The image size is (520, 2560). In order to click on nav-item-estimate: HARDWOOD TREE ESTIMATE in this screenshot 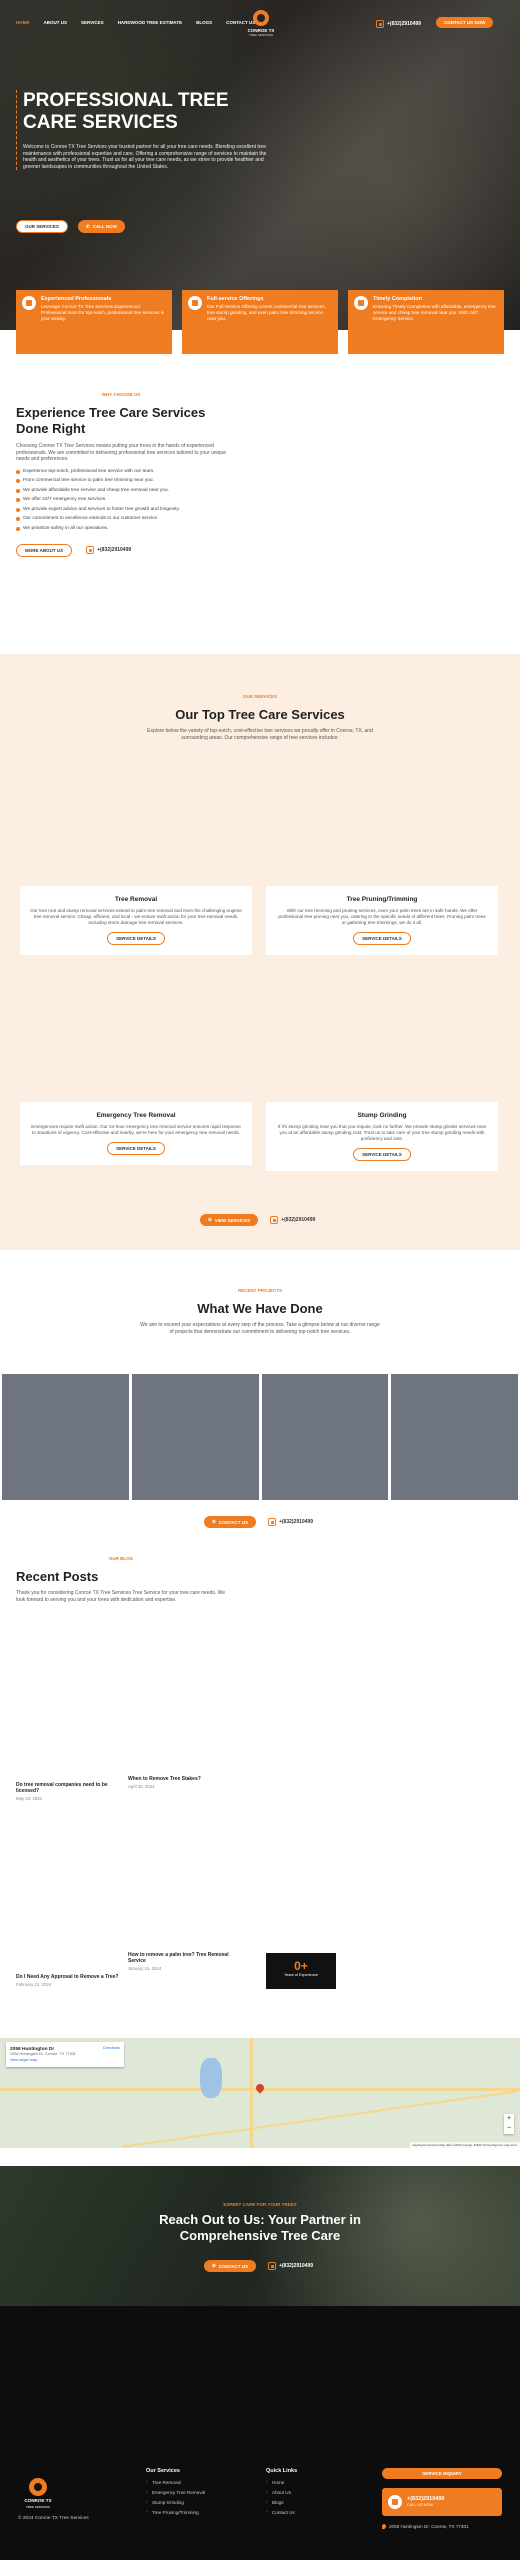, I will do `click(150, 22)`.